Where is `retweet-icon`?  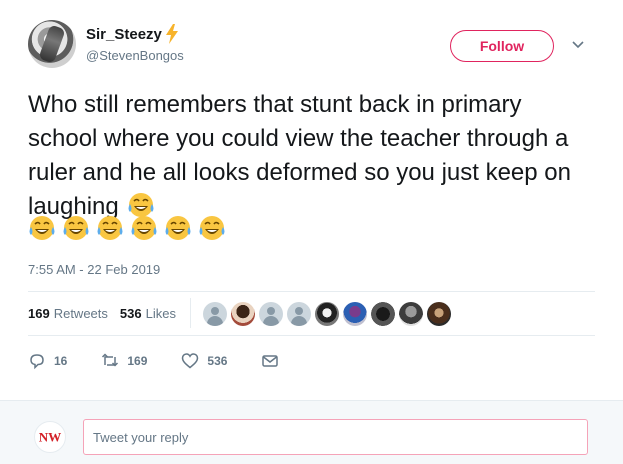
retweet-icon is located at coordinates (110, 360).